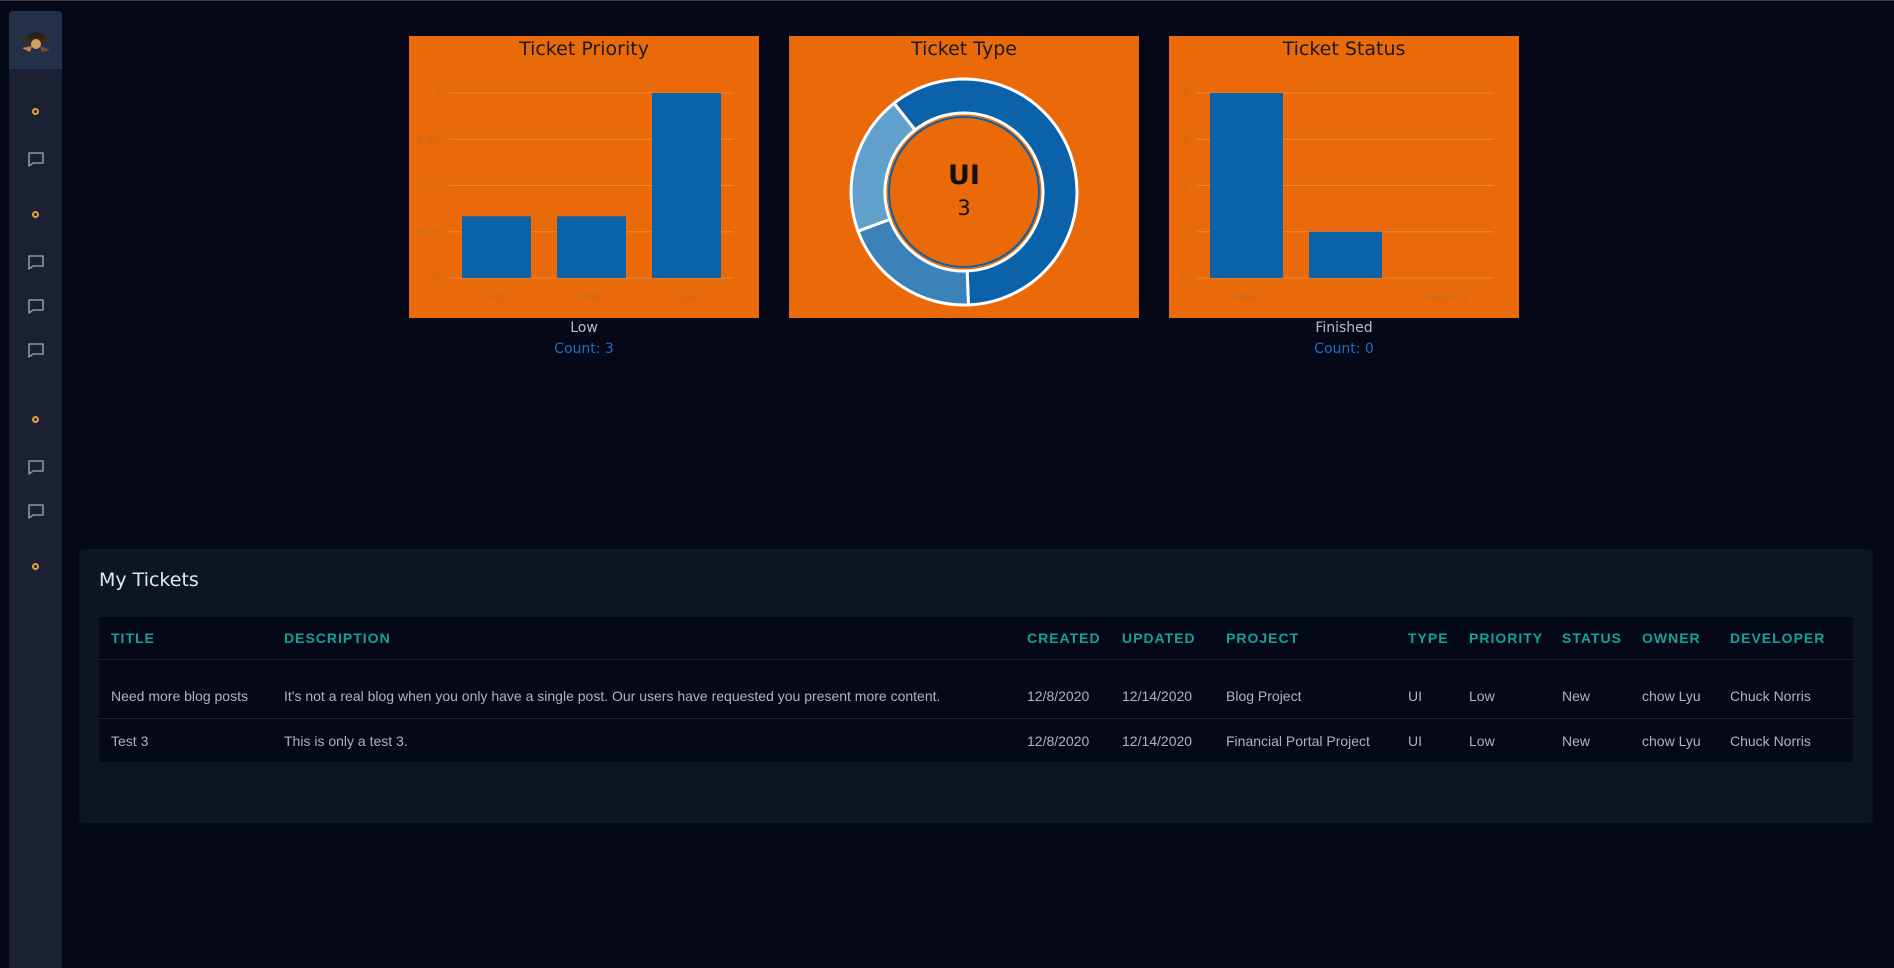 This screenshot has height=968, width=1894. I want to click on y-tick-label: 4, so click(1185, 93).